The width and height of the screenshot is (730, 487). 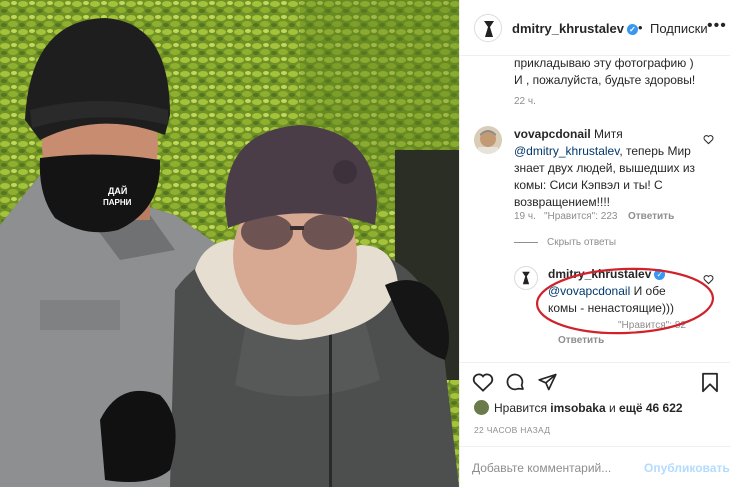 I want to click on author-username-text: dmitry_khrustalev, so click(x=568, y=28).